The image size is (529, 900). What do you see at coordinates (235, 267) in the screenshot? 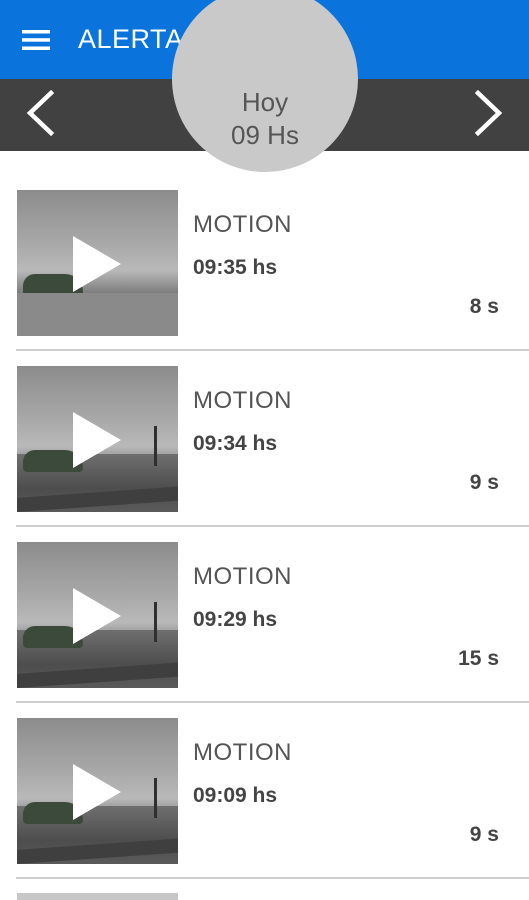
I see `alert-time: 09:35 hs` at bounding box center [235, 267].